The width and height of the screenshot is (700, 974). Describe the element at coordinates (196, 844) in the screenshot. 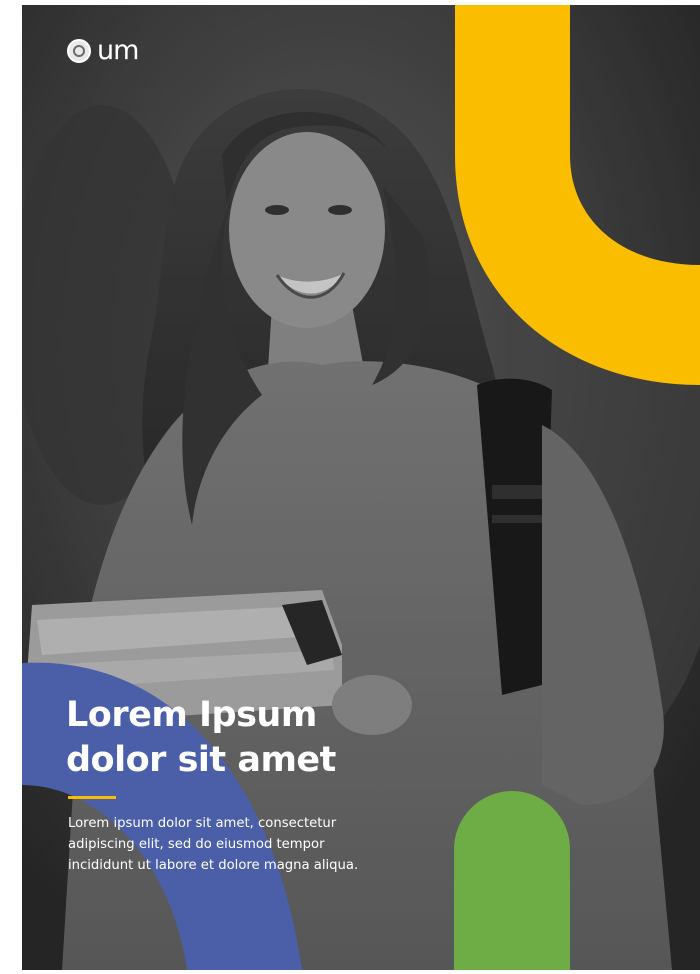

I see `body-line-2: adipiscing elit, sed do eiusmod tempor` at that location.